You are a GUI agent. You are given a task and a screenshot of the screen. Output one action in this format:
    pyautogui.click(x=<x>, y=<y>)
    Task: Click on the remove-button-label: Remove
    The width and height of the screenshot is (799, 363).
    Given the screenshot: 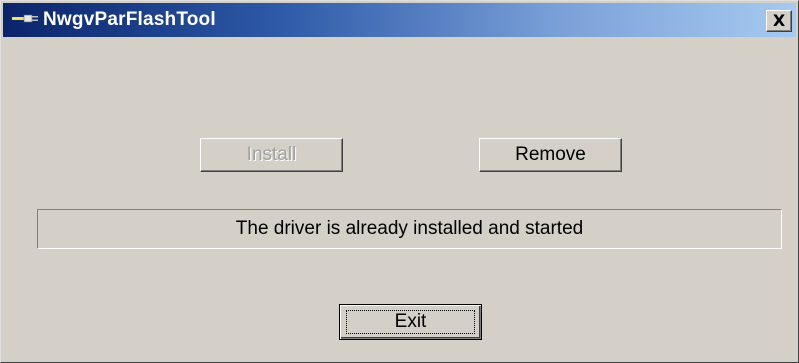 What is the action you would take?
    pyautogui.click(x=550, y=154)
    